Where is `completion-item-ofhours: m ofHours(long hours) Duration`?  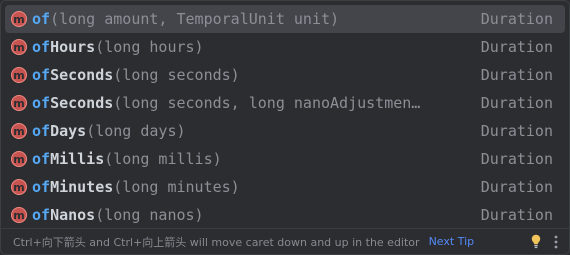
completion-item-ofhours: m ofHours(long hours) Duration is located at coordinates (285, 47).